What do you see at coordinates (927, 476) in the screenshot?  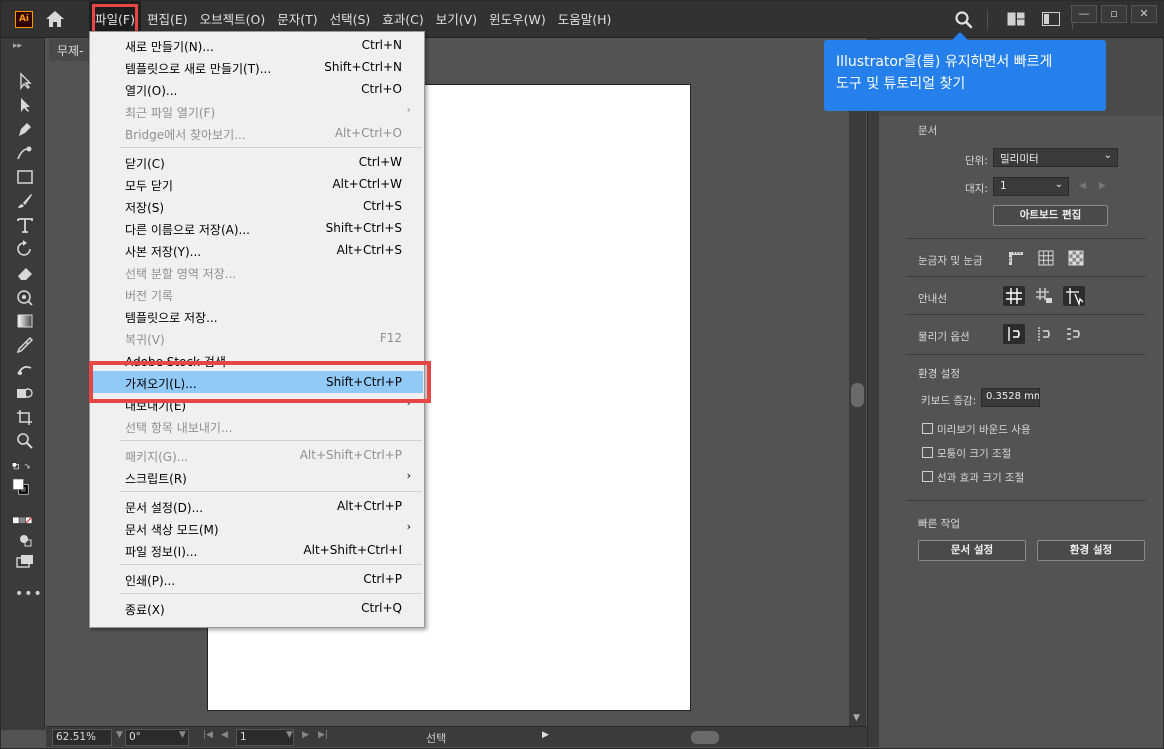 I see `scale-strokes-checkbox` at bounding box center [927, 476].